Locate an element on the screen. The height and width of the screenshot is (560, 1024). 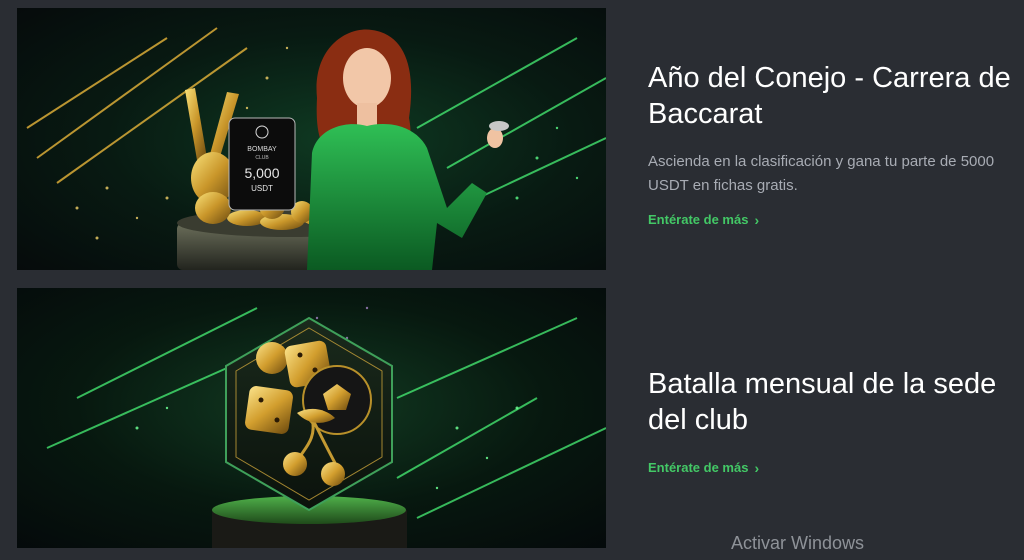
promo-title: Batalla mensual de la sede del club is located at coordinates (822, 402).